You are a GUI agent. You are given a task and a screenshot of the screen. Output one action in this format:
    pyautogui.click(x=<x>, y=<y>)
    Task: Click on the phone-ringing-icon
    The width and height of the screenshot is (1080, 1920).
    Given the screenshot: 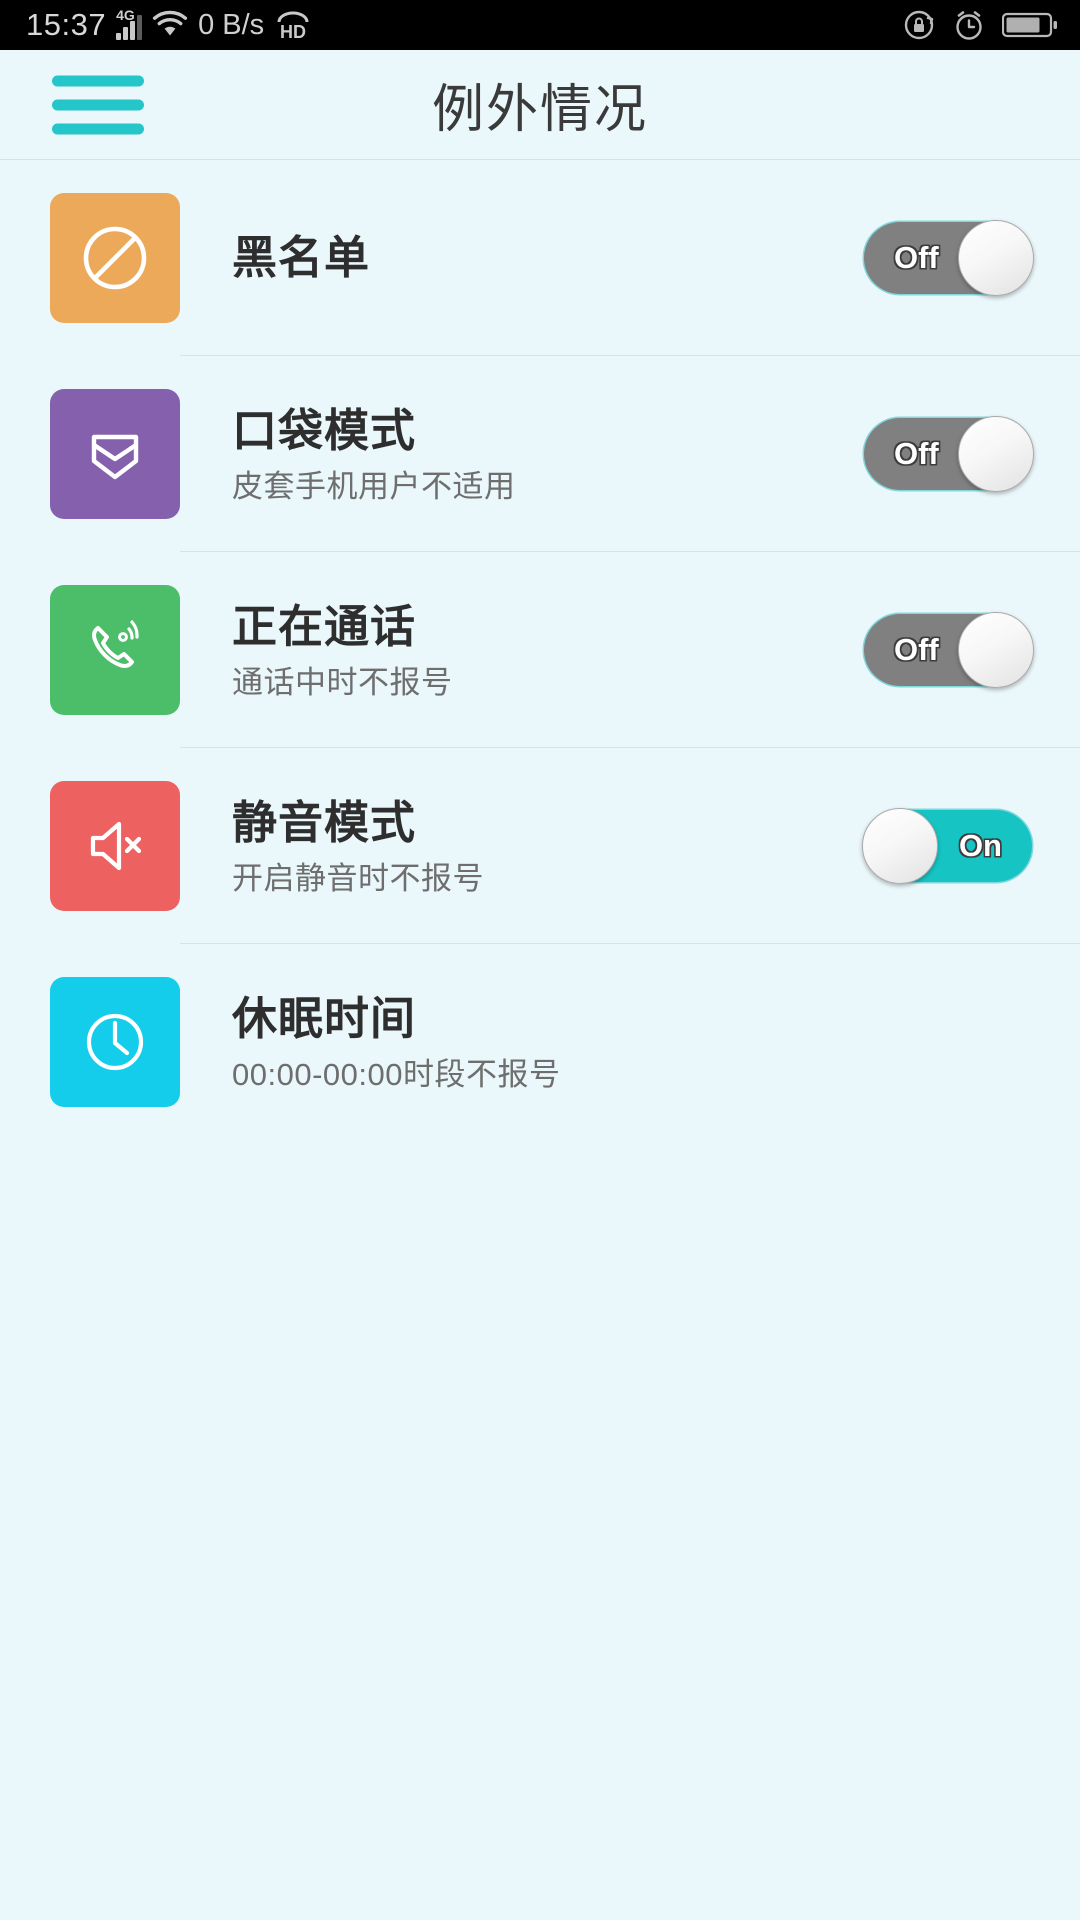 What is the action you would take?
    pyautogui.click(x=115, y=650)
    